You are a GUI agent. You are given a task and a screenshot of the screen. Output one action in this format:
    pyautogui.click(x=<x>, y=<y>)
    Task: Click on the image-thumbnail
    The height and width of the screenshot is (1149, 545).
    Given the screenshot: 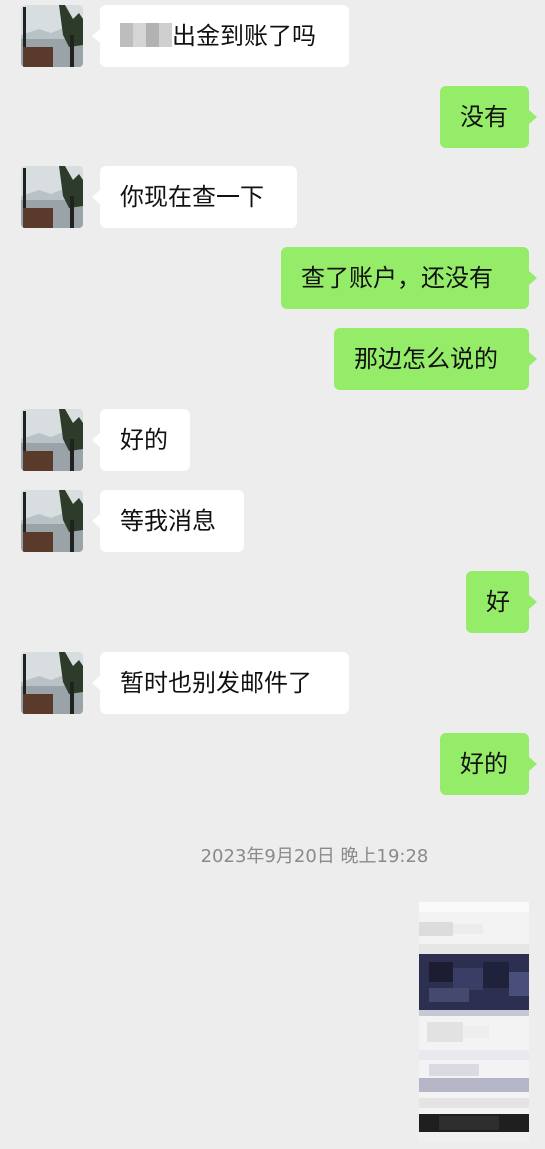 What is the action you would take?
    pyautogui.click(x=474, y=1022)
    